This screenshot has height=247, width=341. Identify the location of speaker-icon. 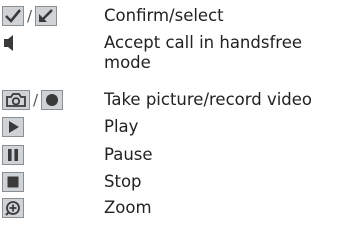
(9, 43).